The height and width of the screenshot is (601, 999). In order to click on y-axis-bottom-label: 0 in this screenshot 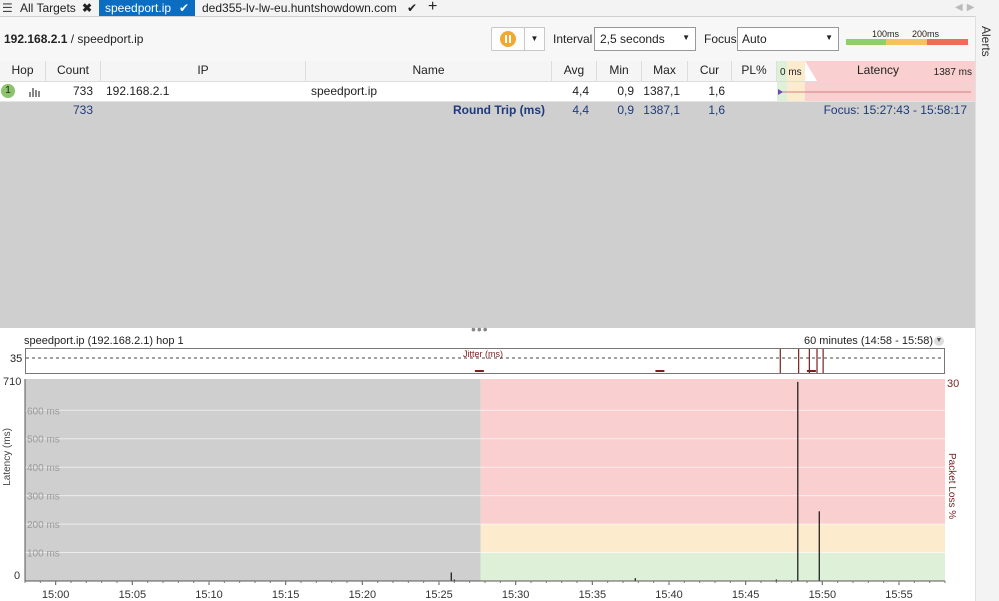, I will do `click(17, 576)`.